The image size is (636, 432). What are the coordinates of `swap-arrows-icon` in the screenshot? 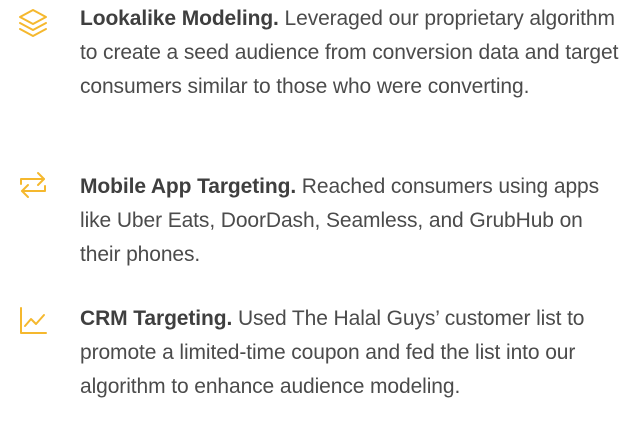 It's located at (33, 185).